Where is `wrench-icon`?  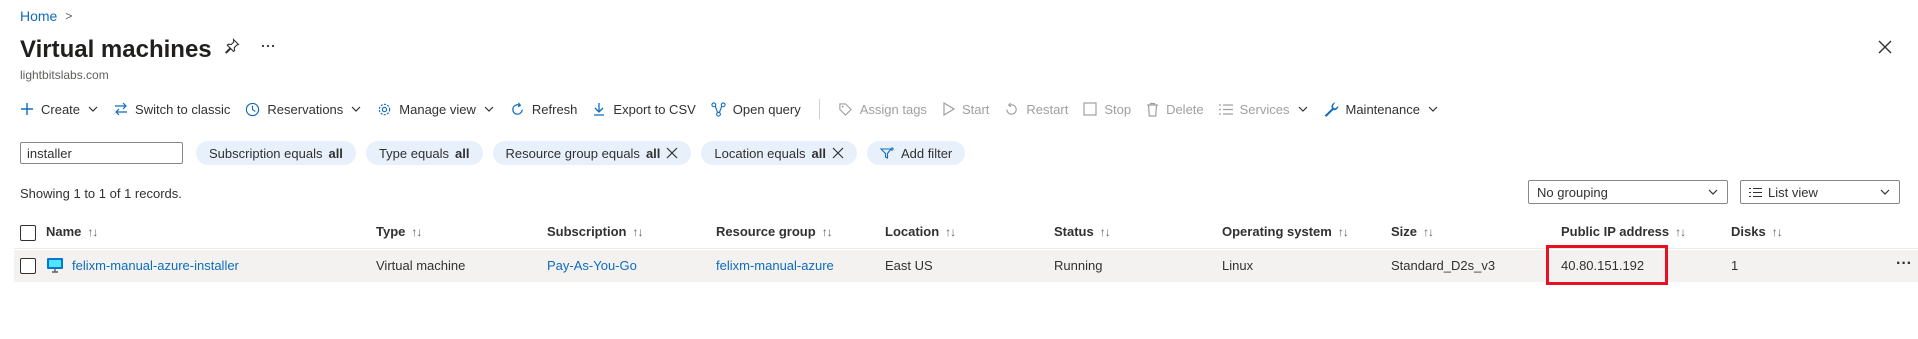
wrench-icon is located at coordinates (1331, 109).